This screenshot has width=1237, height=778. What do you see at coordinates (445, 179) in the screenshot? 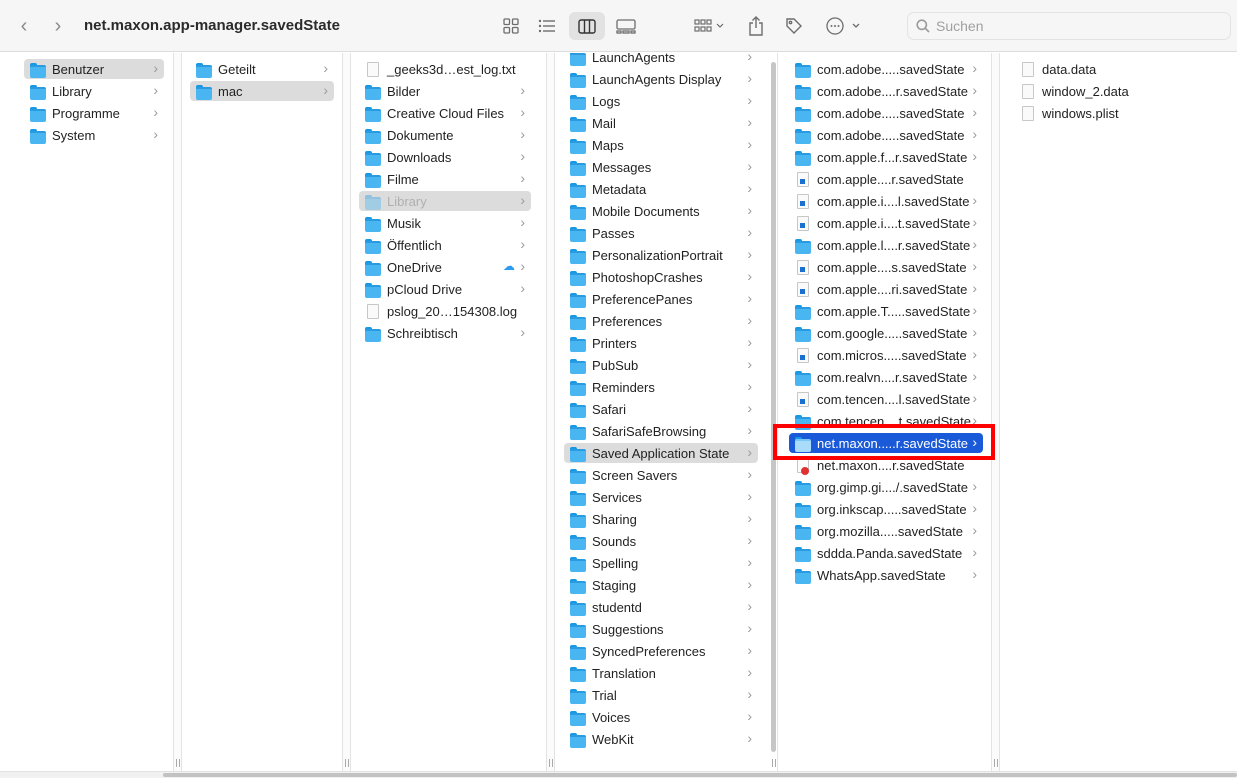
I see `list-item: Filme ›` at bounding box center [445, 179].